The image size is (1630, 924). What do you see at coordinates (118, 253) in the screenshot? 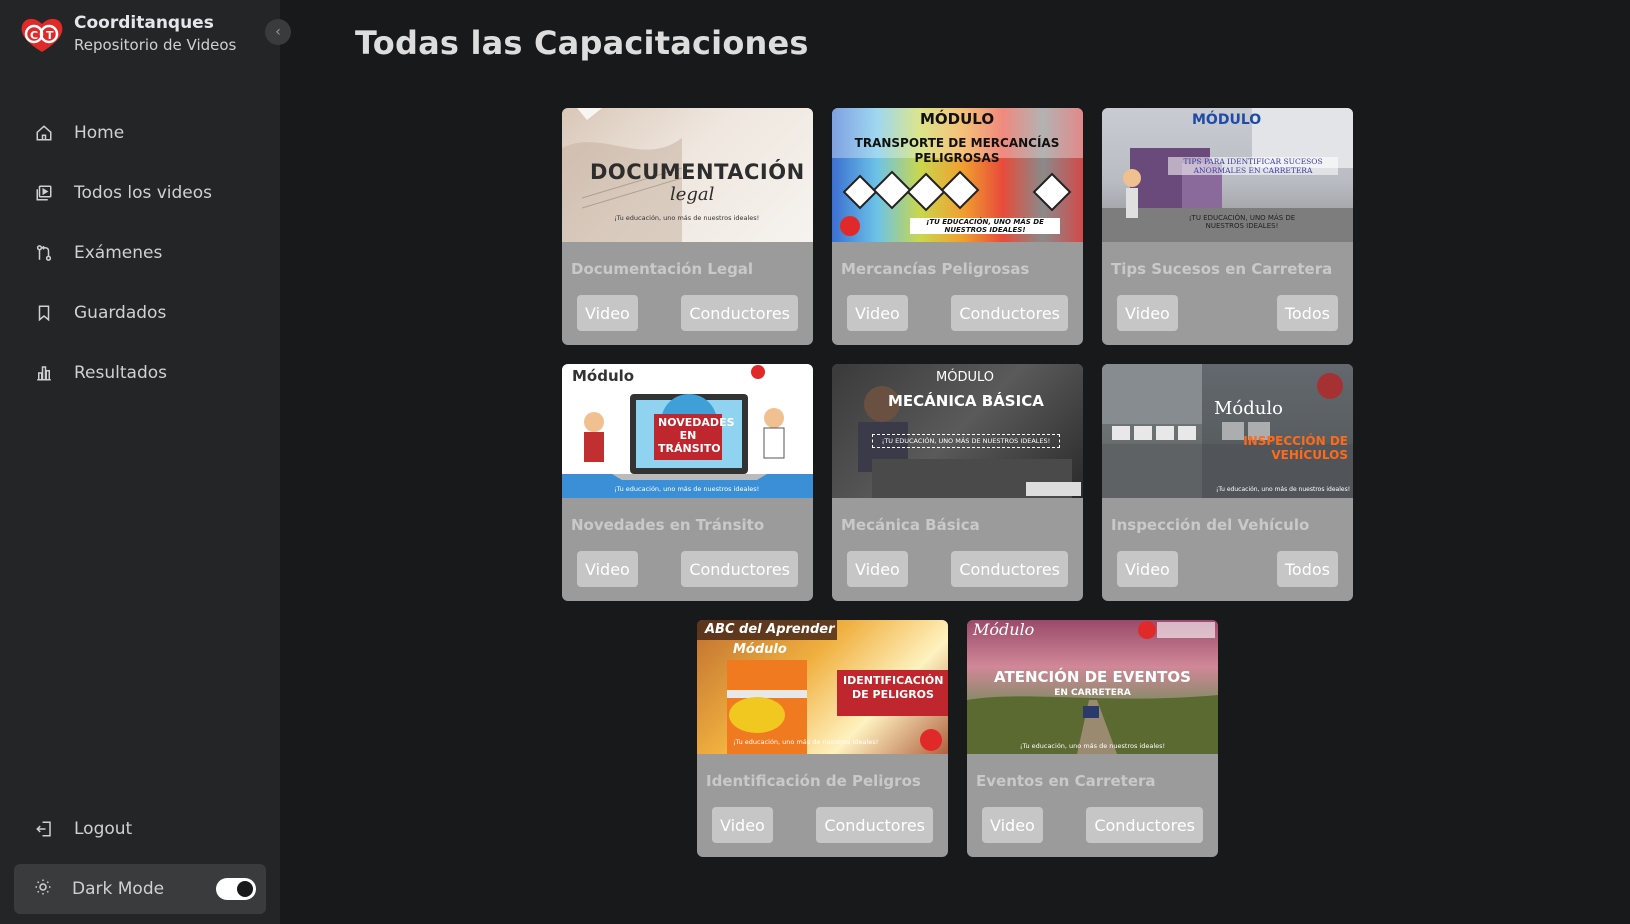
I see `sidebar-item-label: Exámenes` at bounding box center [118, 253].